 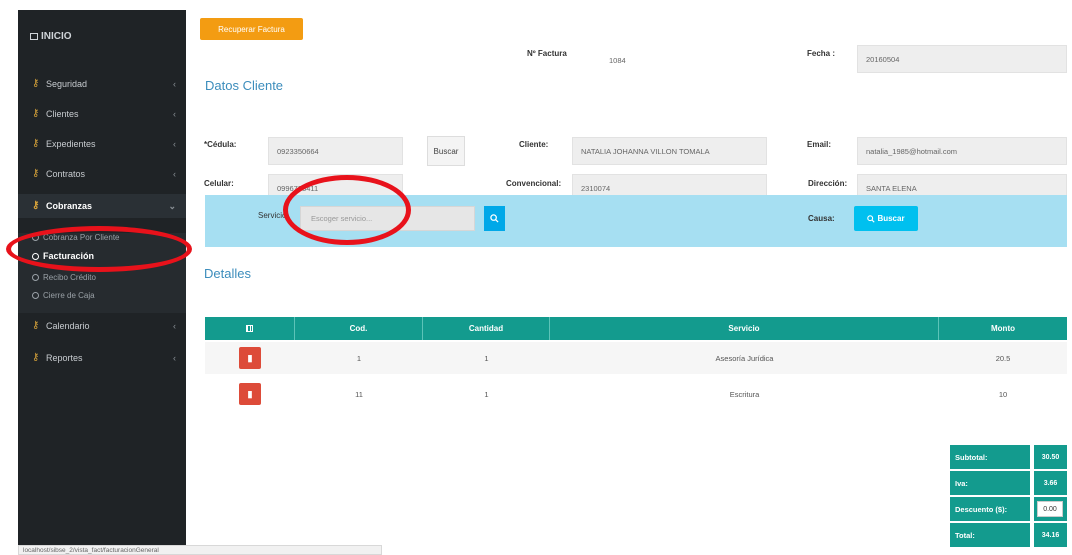 I want to click on total-value: 34.16, so click(x=1050, y=535).